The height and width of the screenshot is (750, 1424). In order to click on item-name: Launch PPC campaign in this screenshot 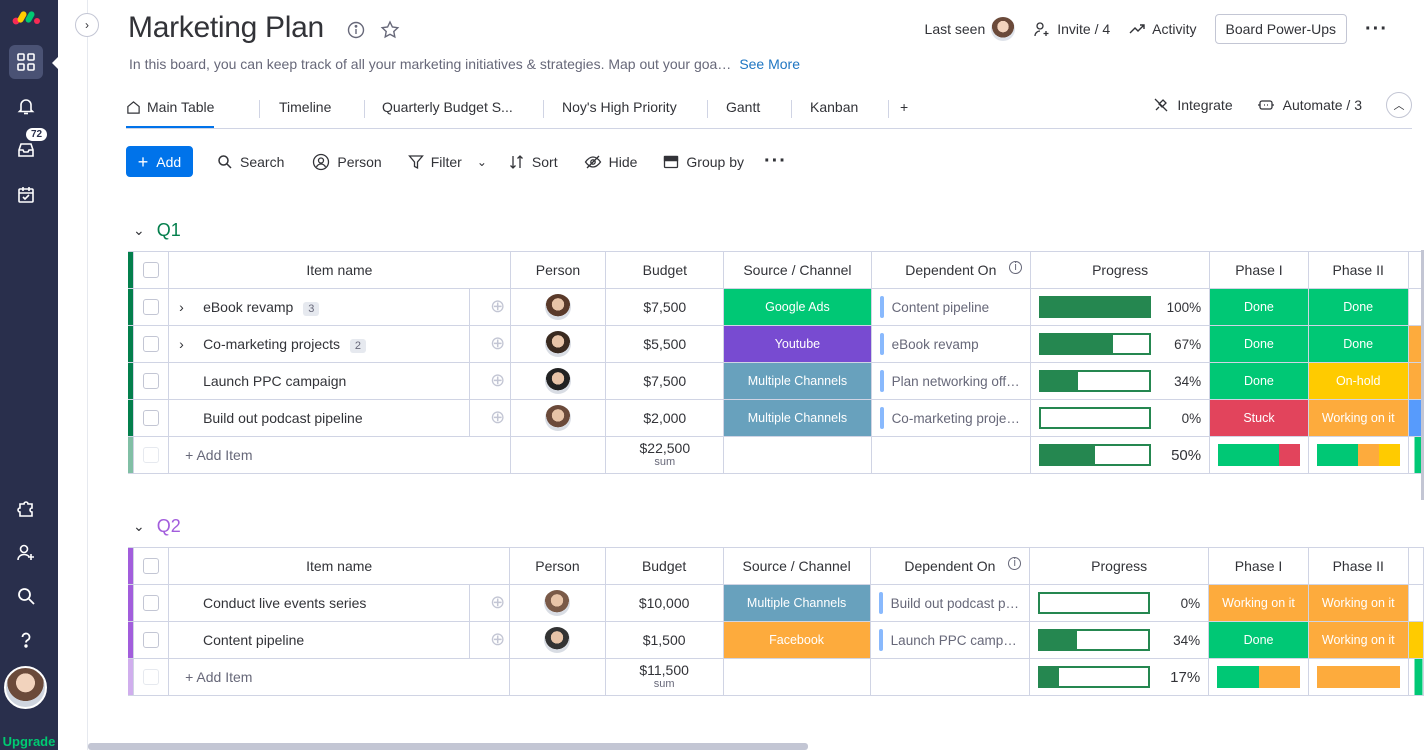, I will do `click(274, 381)`.